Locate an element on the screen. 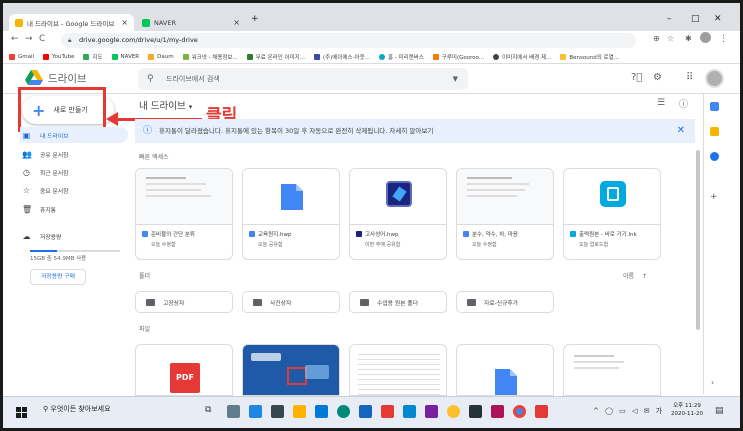  details-info-icon: ⓘ is located at coordinates (683, 103).